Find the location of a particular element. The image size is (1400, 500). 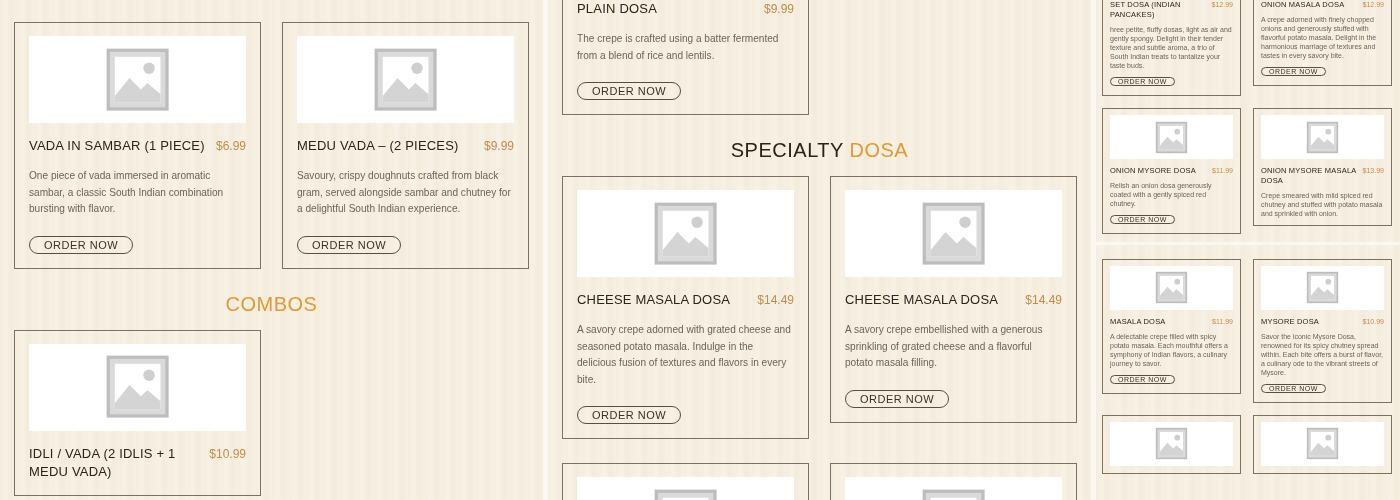

dish-description: The crepe is crafted using a batter fermented from a blend of rice and lentils. is located at coordinates (678, 47).